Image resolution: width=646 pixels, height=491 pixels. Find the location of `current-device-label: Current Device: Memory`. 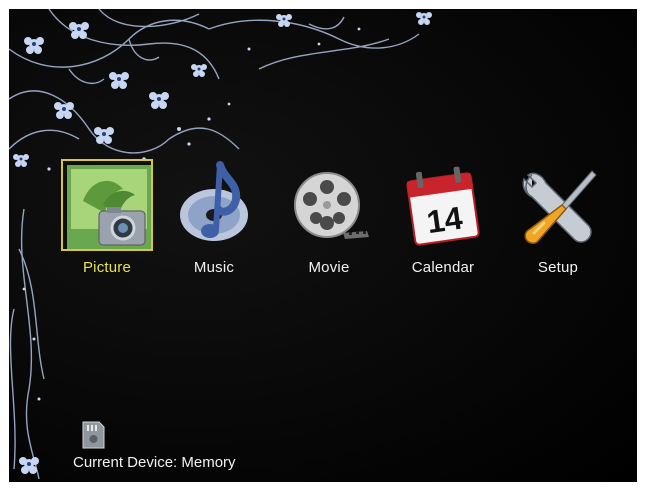

current-device-label: Current Device: Memory is located at coordinates (154, 462).